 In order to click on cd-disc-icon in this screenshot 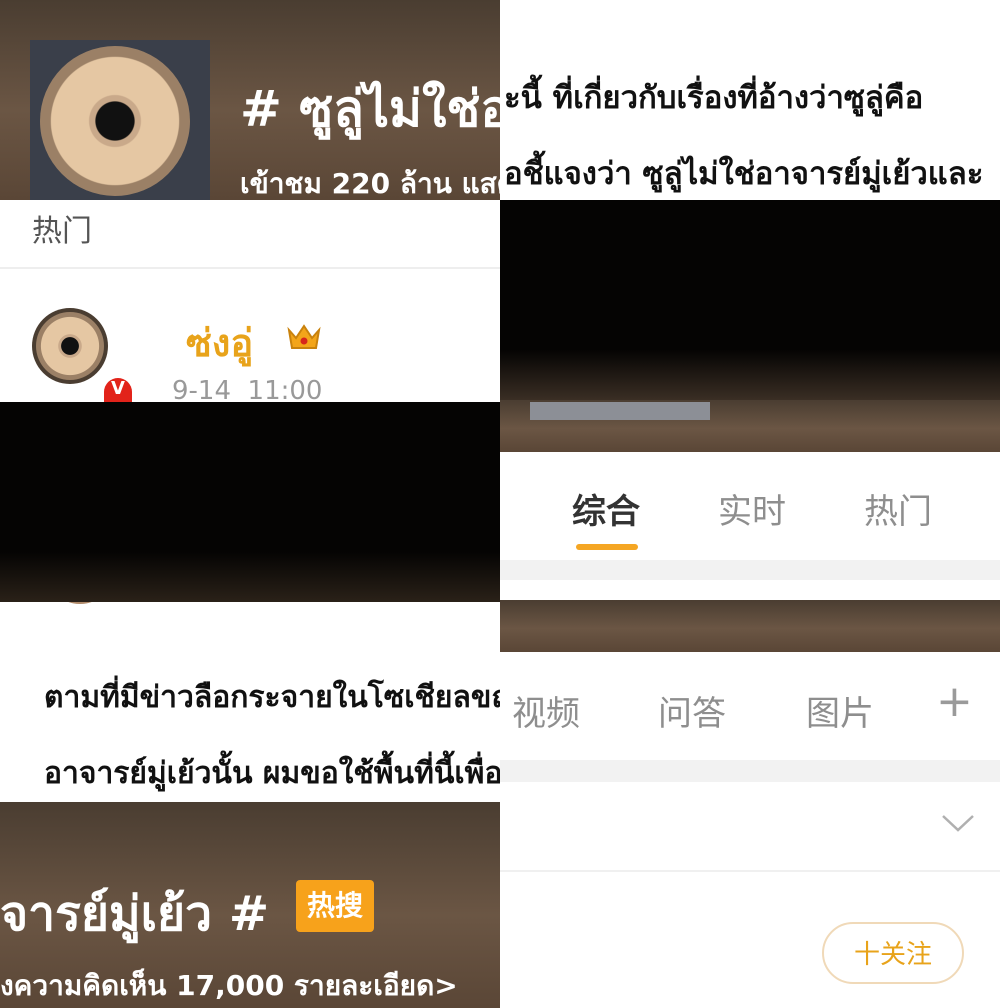, I will do `click(115, 121)`.